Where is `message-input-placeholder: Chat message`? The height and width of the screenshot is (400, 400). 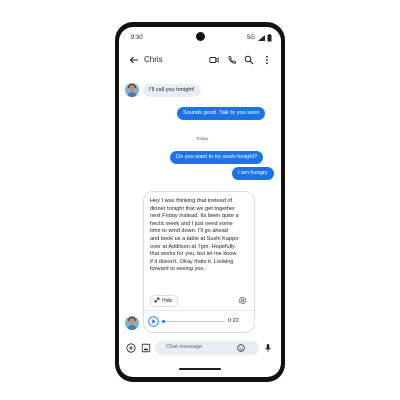
message-input-placeholder: Chat message is located at coordinates (184, 347).